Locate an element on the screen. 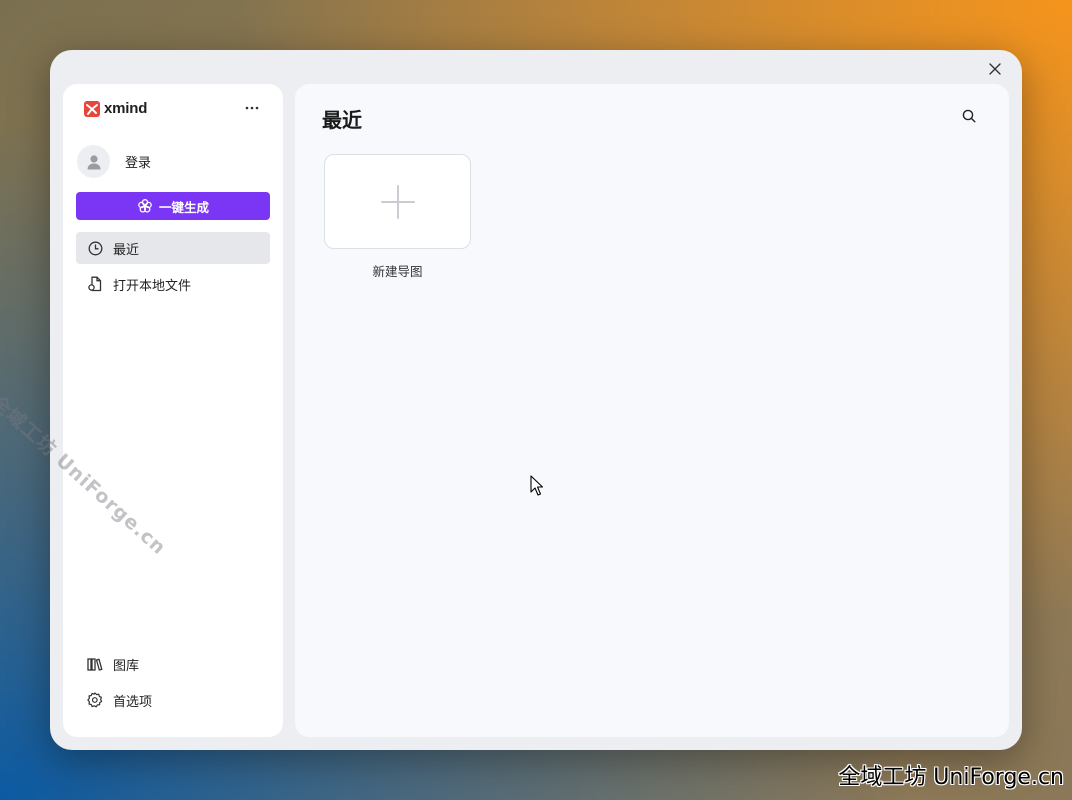  more-options-button is located at coordinates (252, 108).